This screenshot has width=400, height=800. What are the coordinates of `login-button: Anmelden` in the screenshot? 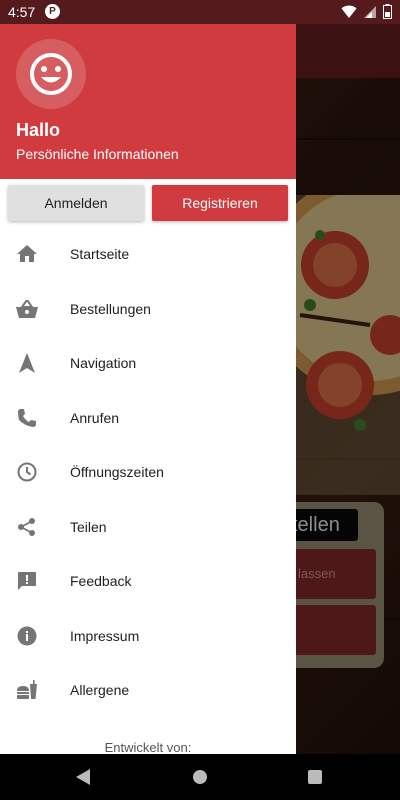 It's located at (76, 203).